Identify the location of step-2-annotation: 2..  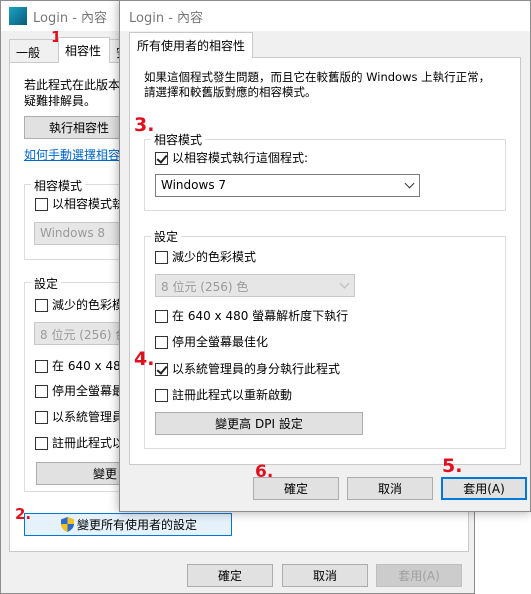
(23, 514).